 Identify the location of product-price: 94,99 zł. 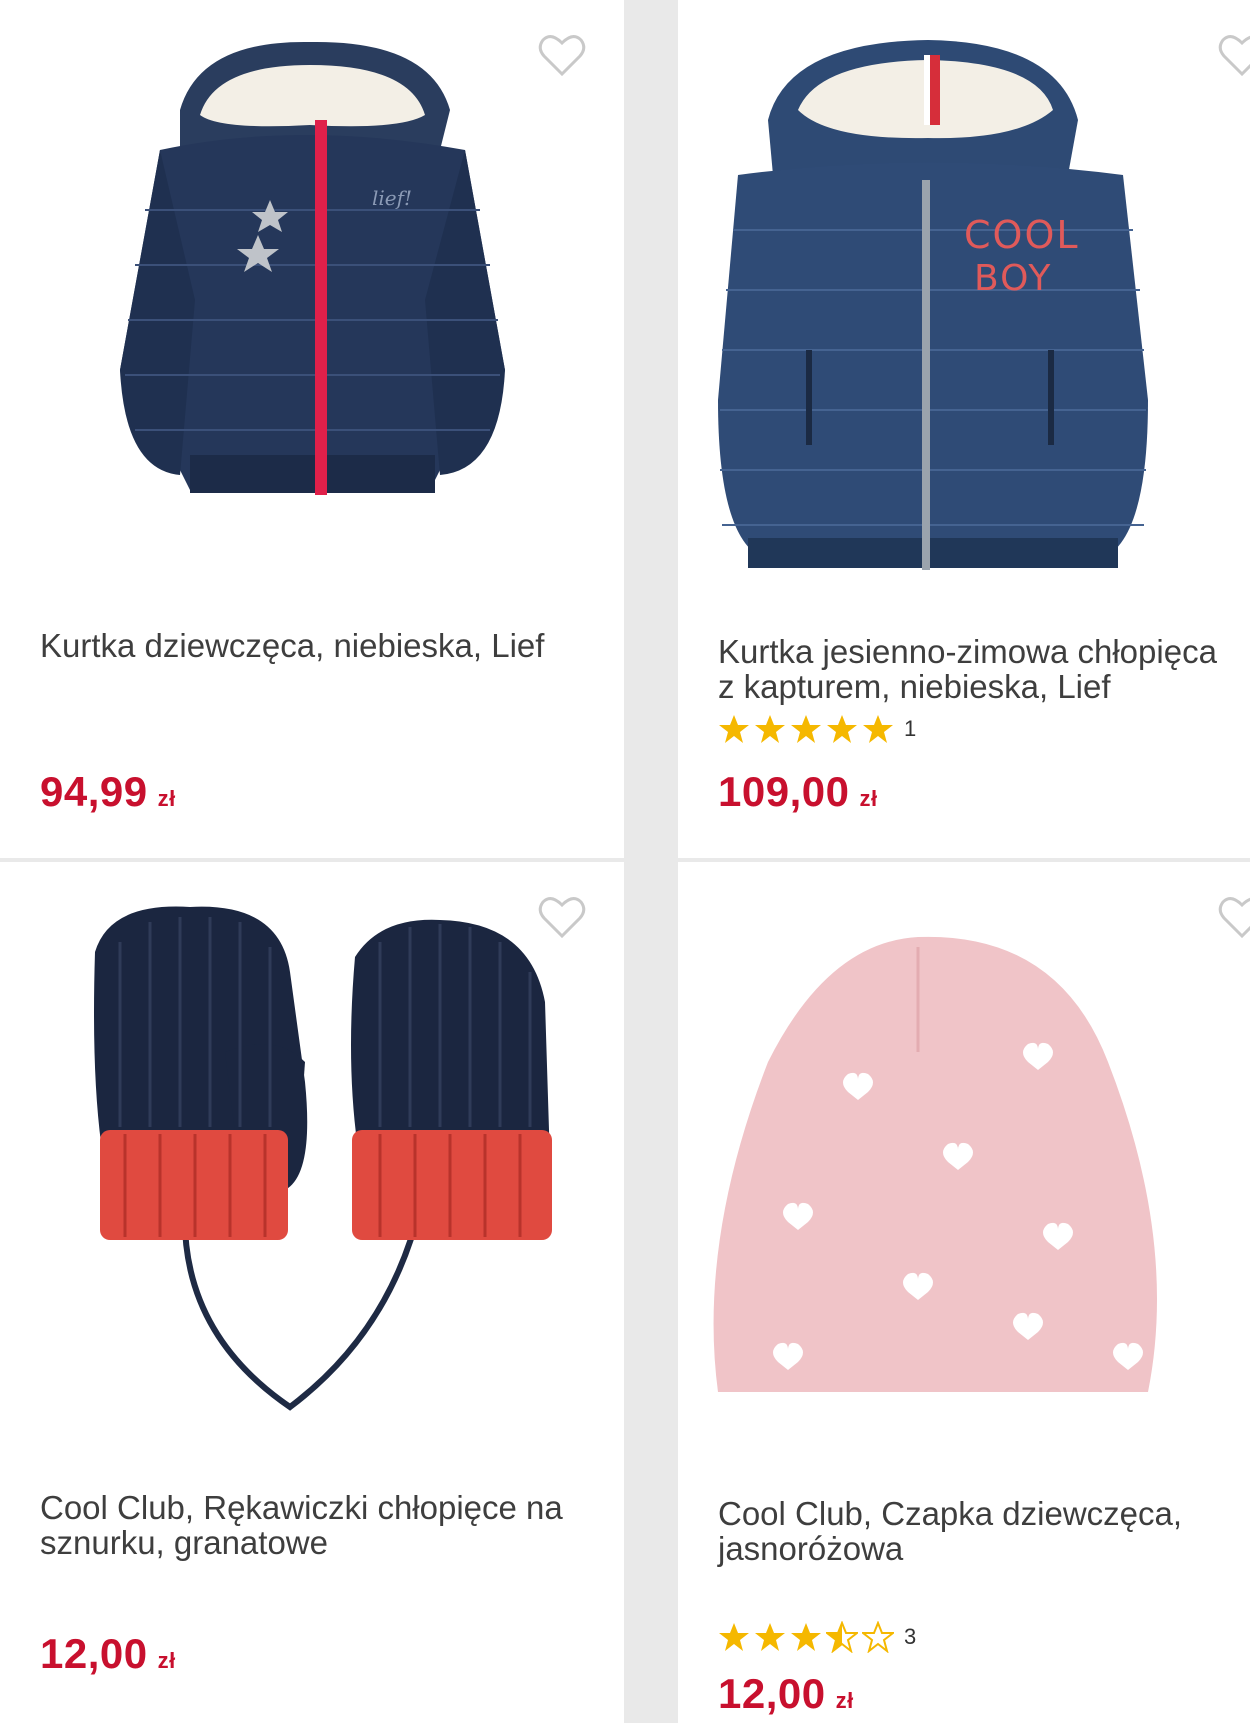
(108, 792).